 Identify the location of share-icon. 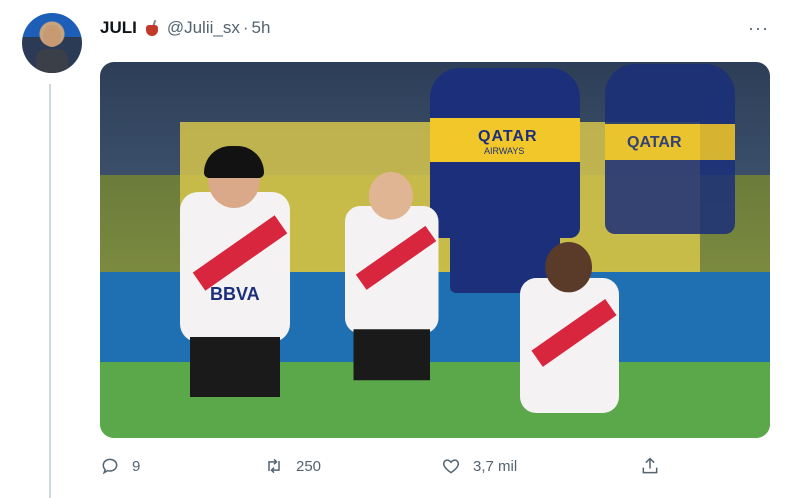
(650, 465).